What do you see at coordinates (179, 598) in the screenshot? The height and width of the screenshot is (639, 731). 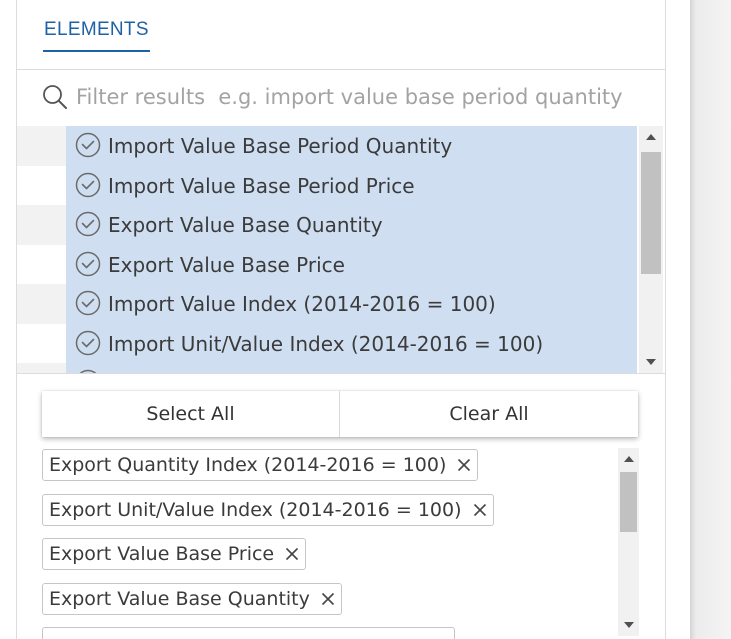 I see `chip-label: Export Value Base Quantity` at bounding box center [179, 598].